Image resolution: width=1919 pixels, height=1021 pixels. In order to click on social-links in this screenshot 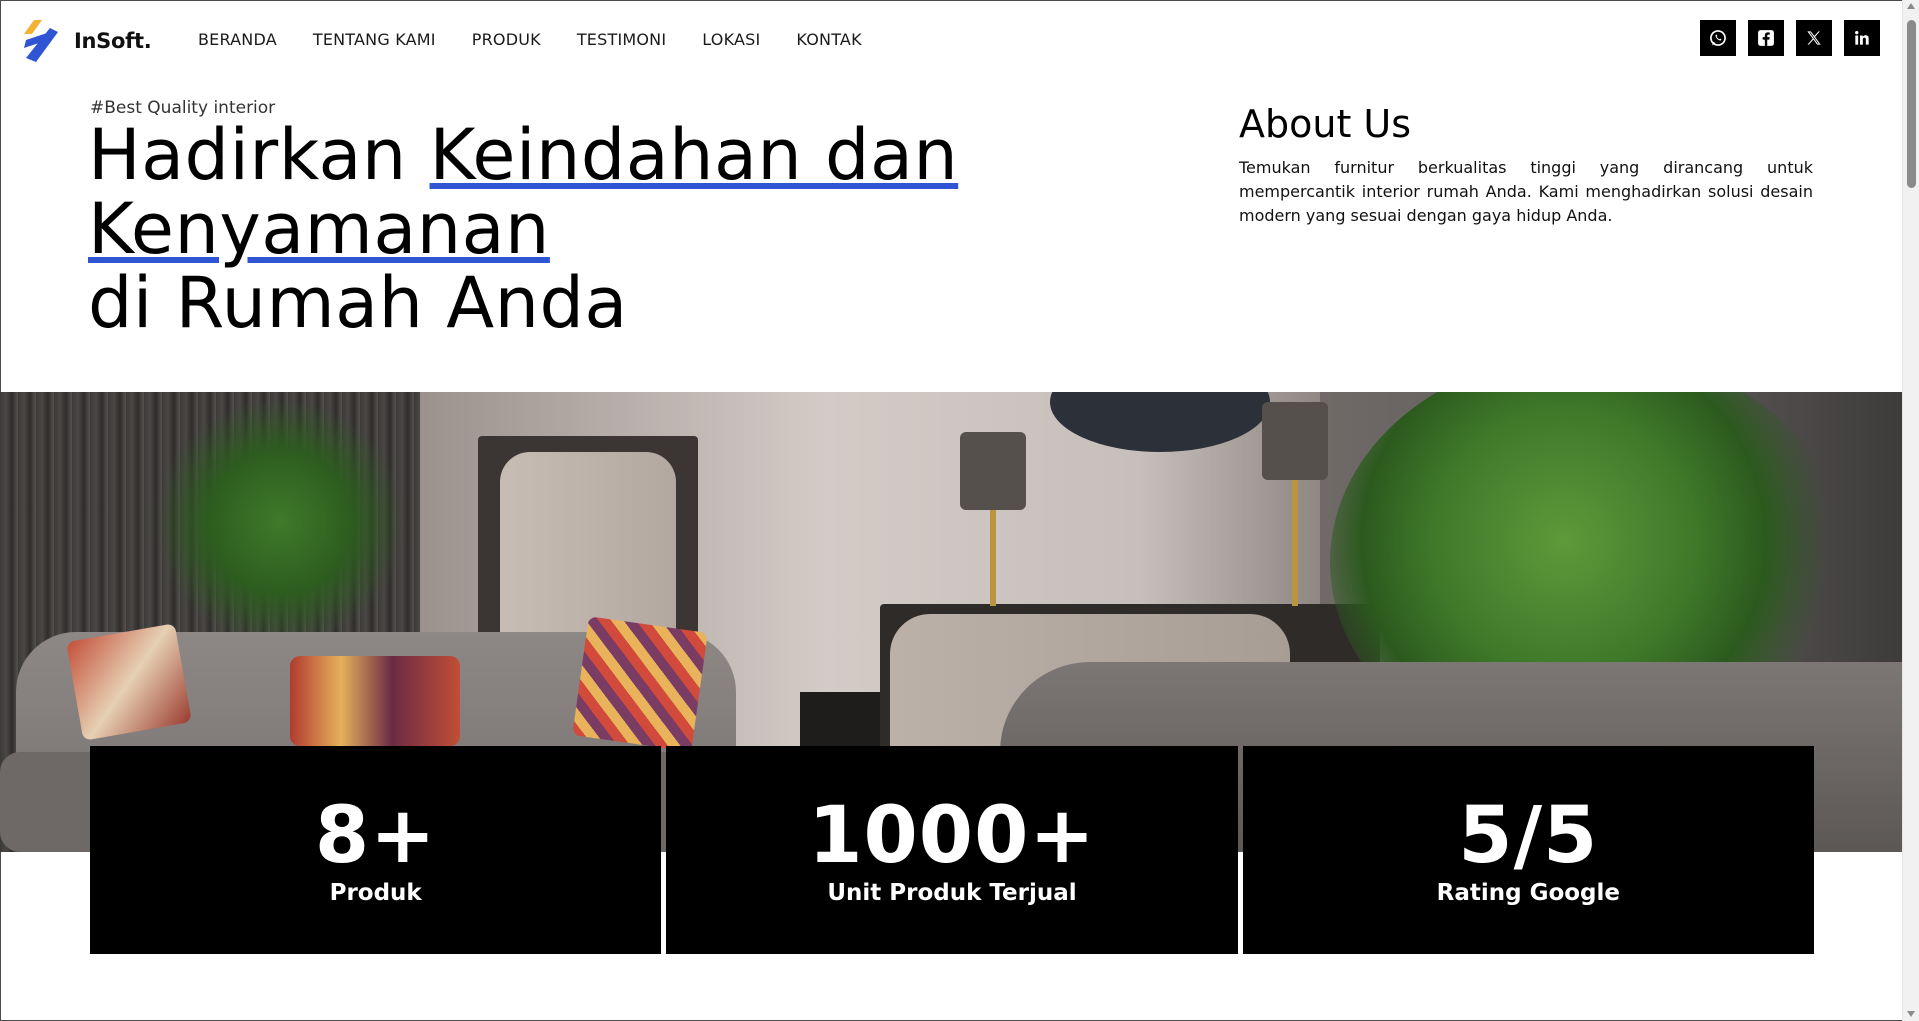, I will do `click(1790, 38)`.